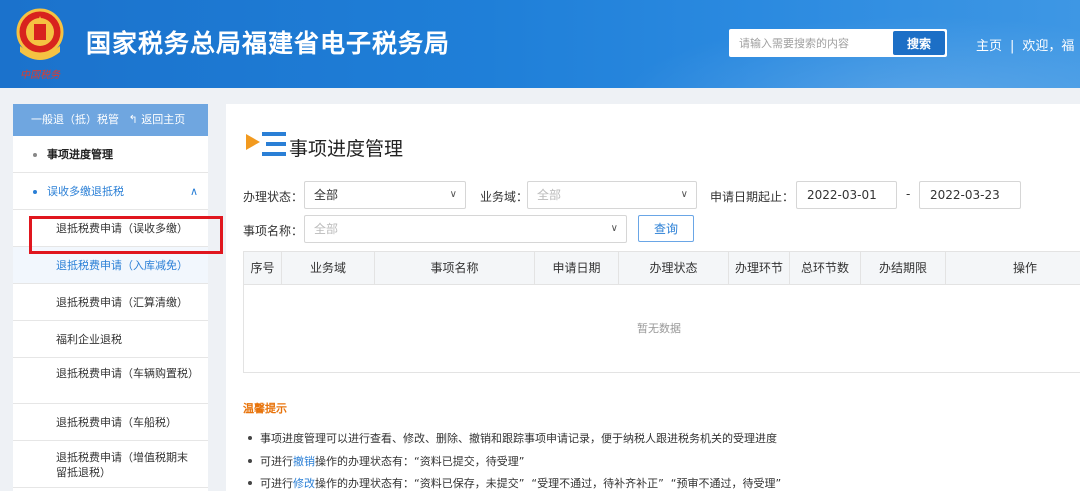  What do you see at coordinates (659, 328) in the screenshot?
I see `empty-state: 暂无数据` at bounding box center [659, 328].